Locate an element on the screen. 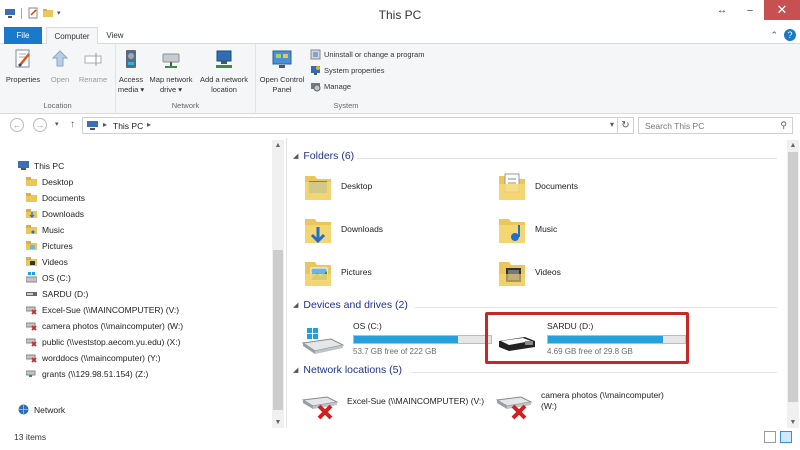 The image size is (800, 450). devices-section-header: ◢ Devices and drives (2) is located at coordinates (350, 305).